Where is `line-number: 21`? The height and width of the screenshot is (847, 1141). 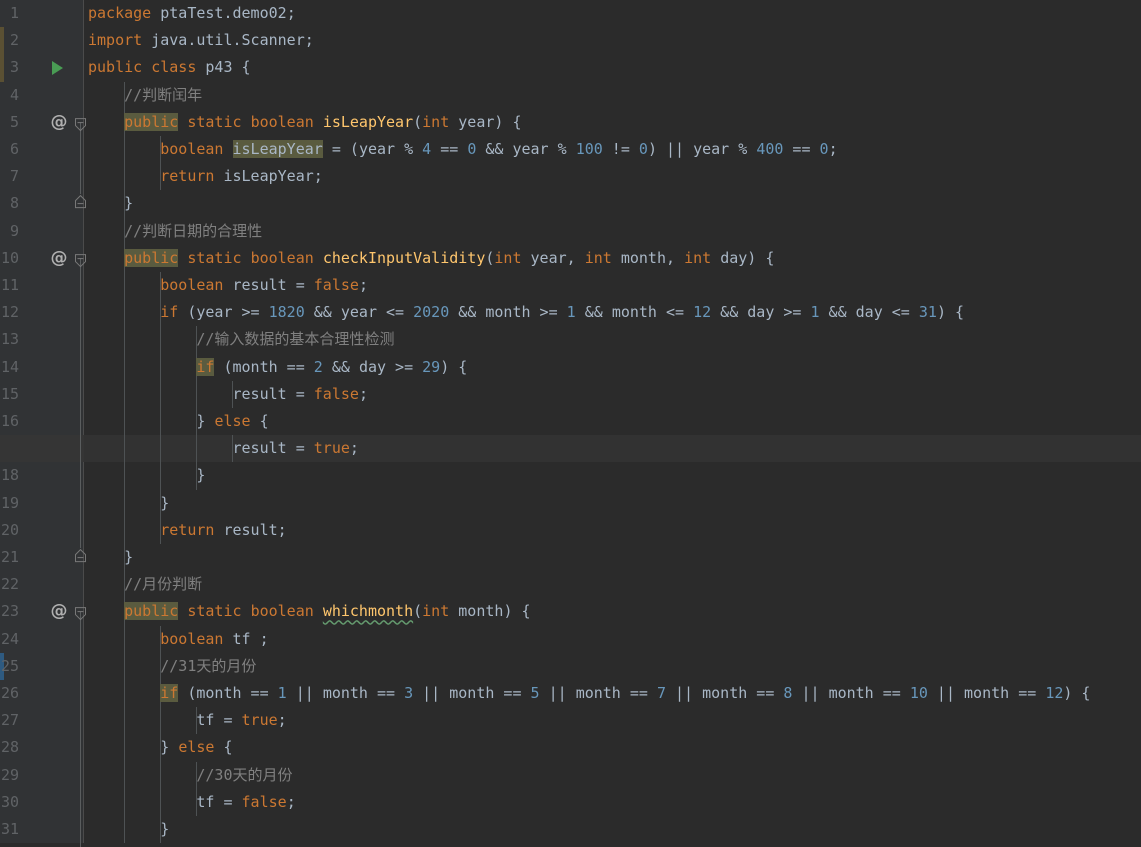
line-number: 21 is located at coordinates (9, 557).